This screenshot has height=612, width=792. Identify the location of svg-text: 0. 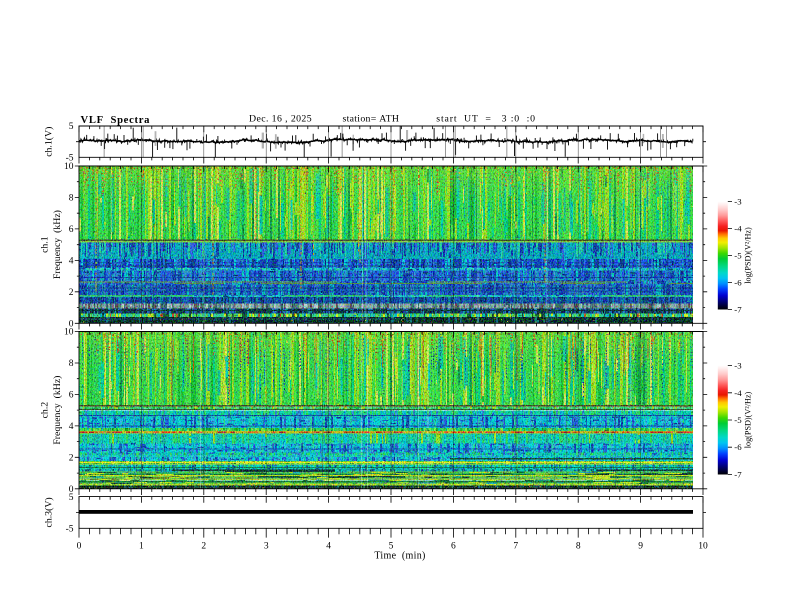
(79, 547).